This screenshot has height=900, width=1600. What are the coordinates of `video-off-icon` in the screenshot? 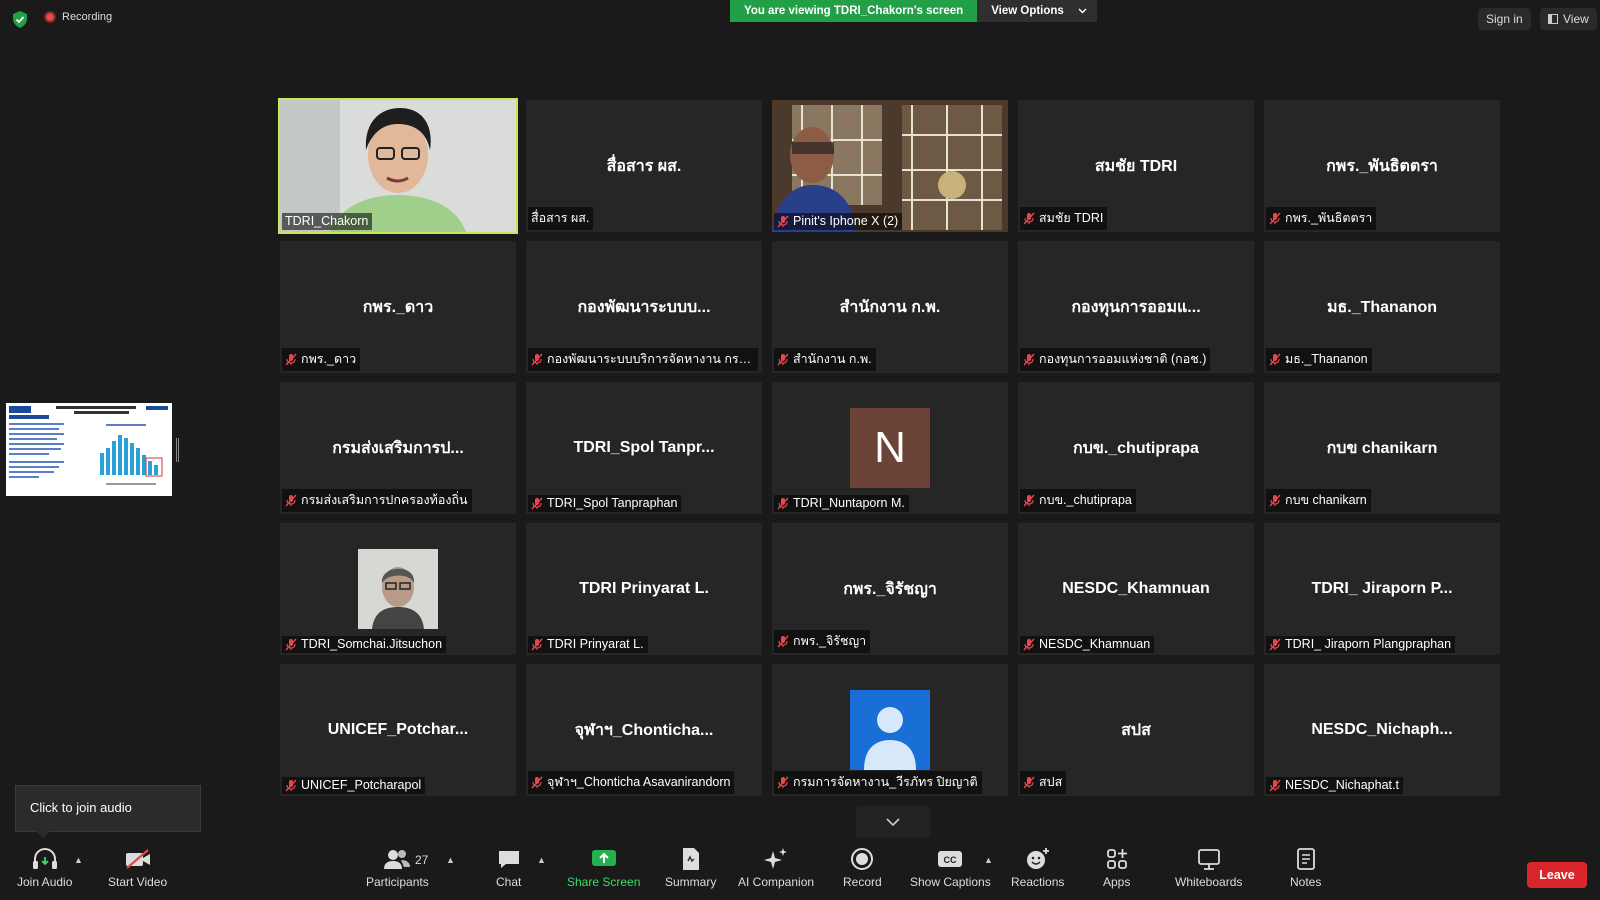 It's located at (137, 859).